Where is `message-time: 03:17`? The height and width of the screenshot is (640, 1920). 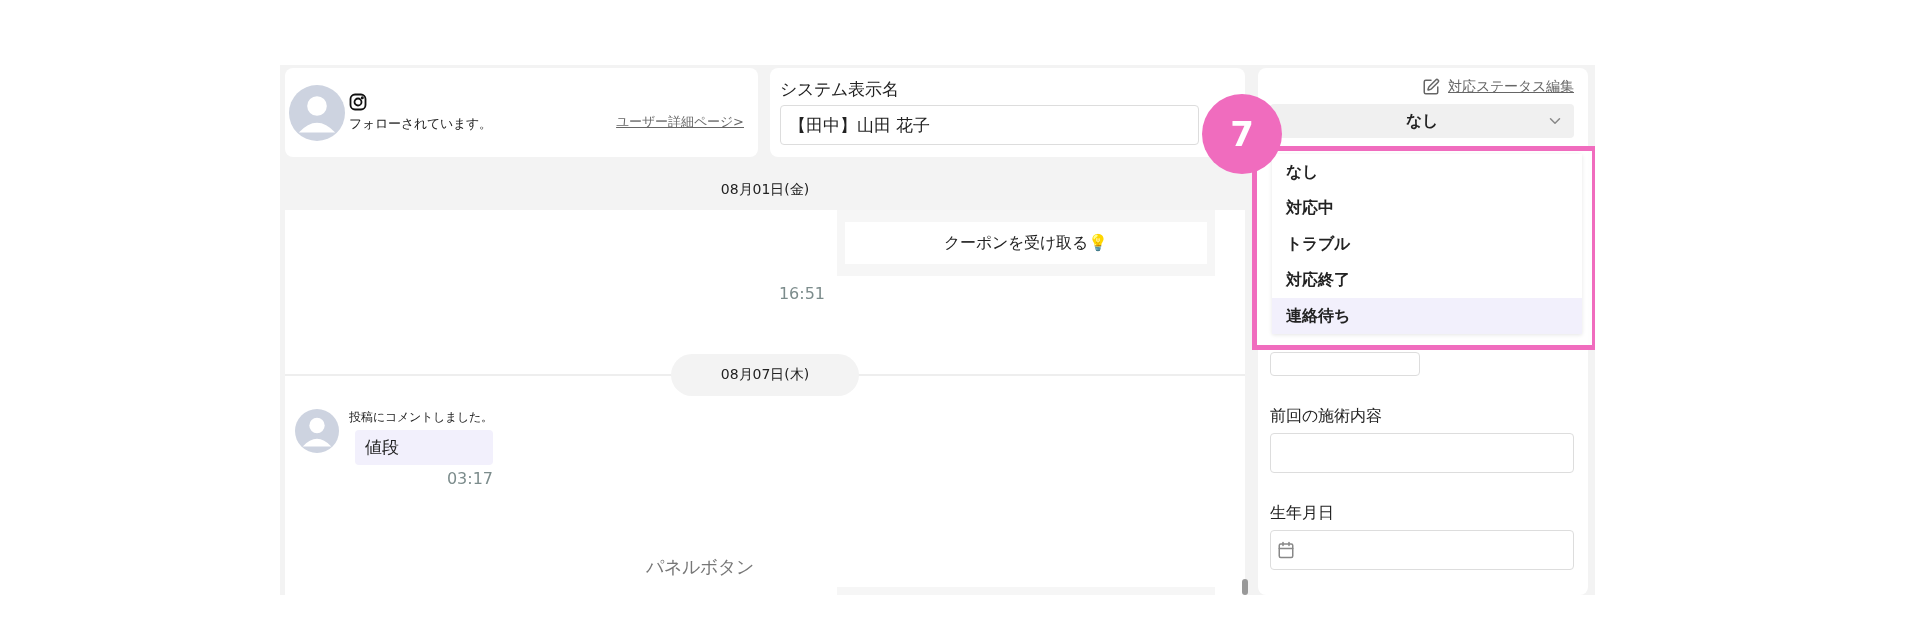 message-time: 03:17 is located at coordinates (469, 478).